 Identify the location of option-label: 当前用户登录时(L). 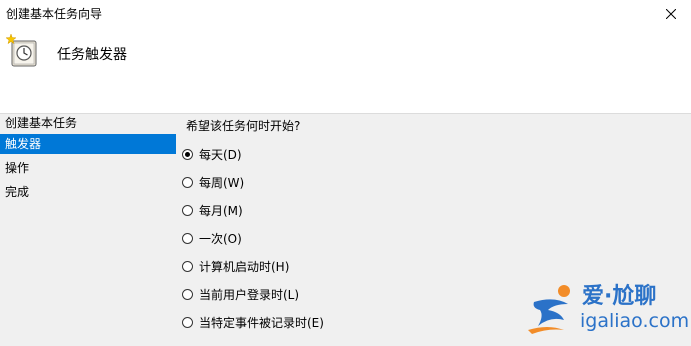
(249, 294).